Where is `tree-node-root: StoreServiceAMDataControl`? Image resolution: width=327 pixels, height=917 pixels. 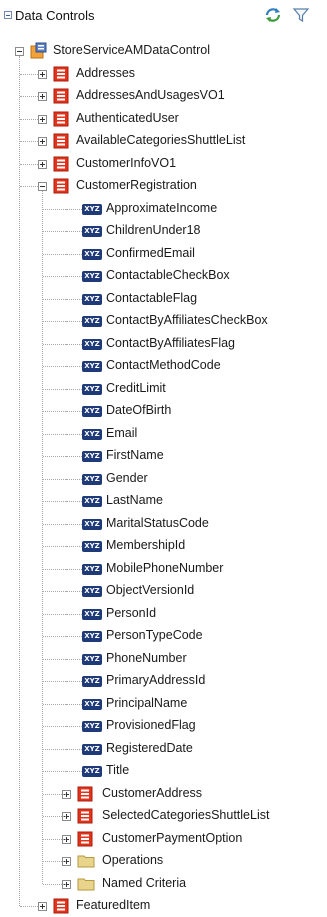 tree-node-root: StoreServiceAMDataControl is located at coordinates (163, 51).